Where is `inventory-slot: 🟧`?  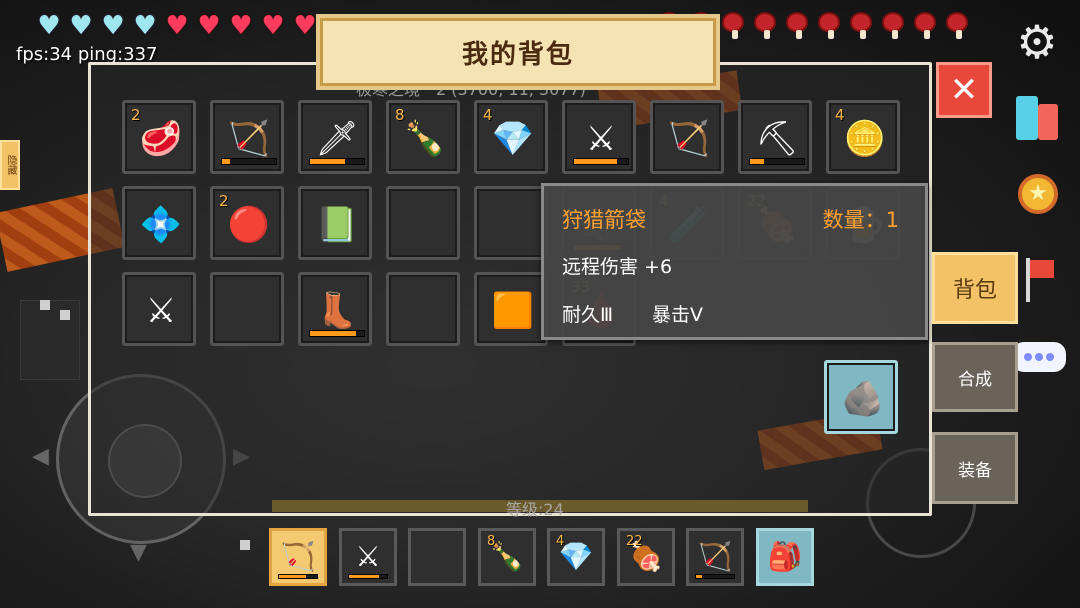
inventory-slot: 🟧 is located at coordinates (511, 309).